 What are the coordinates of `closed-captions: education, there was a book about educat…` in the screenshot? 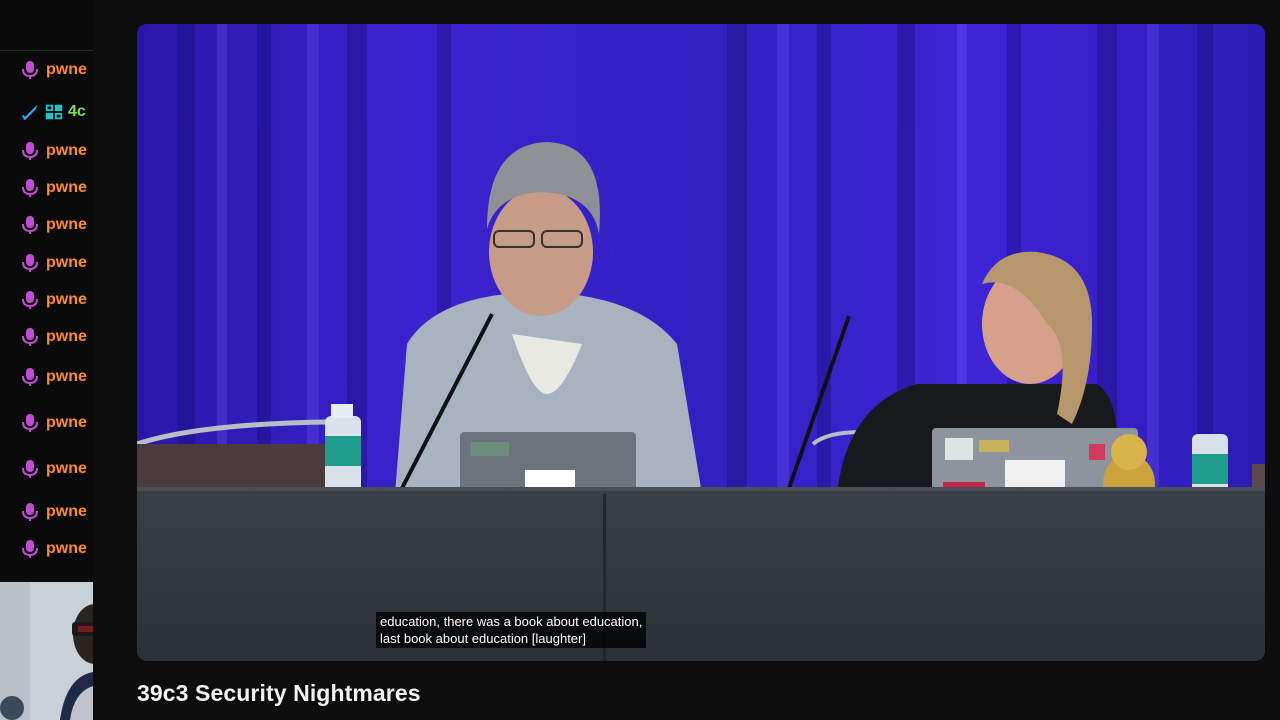 It's located at (511, 630).